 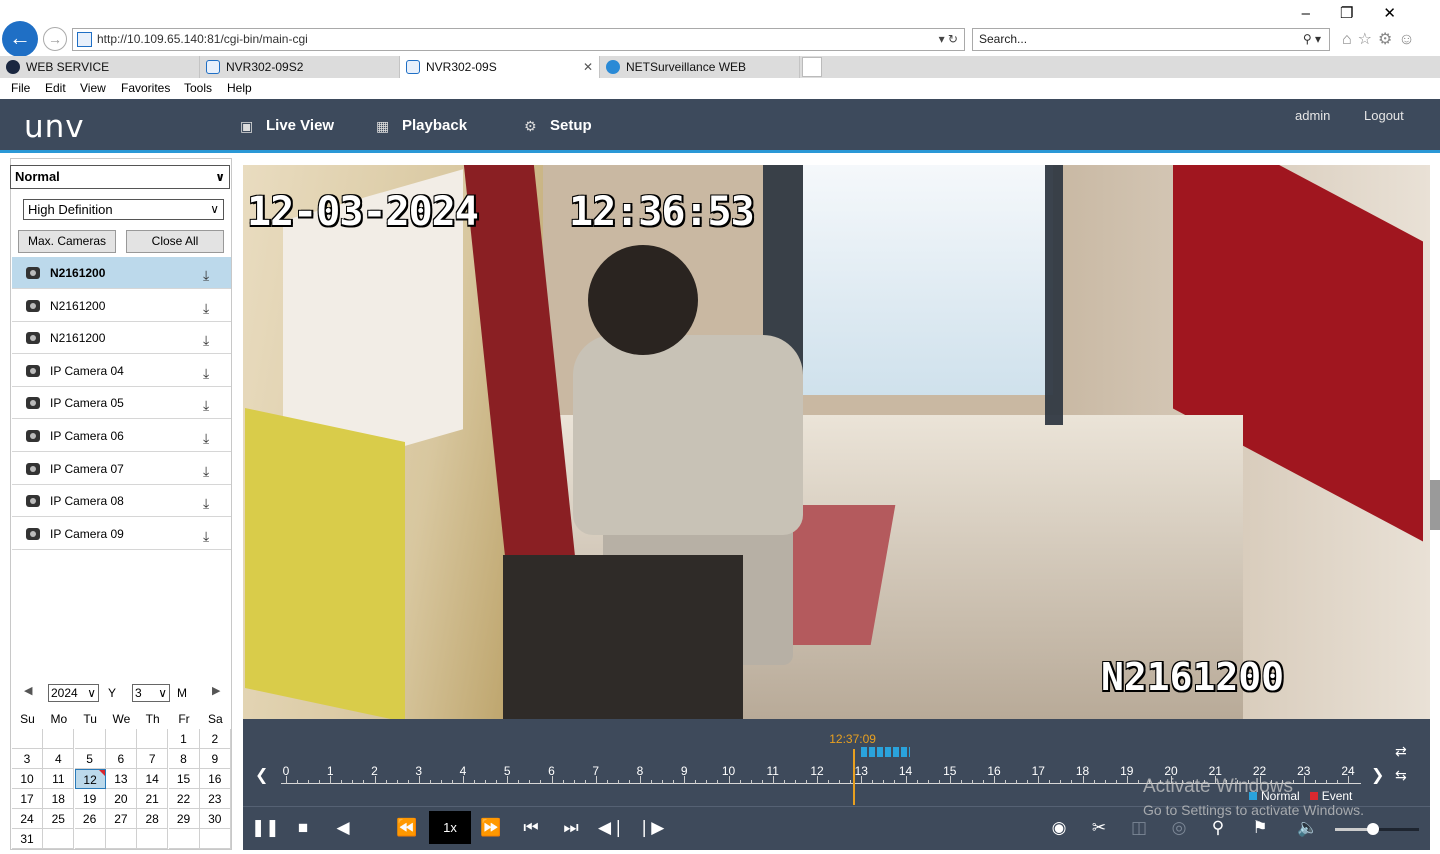 I want to click on tab-setup: ⚙ Setup, so click(x=560, y=126).